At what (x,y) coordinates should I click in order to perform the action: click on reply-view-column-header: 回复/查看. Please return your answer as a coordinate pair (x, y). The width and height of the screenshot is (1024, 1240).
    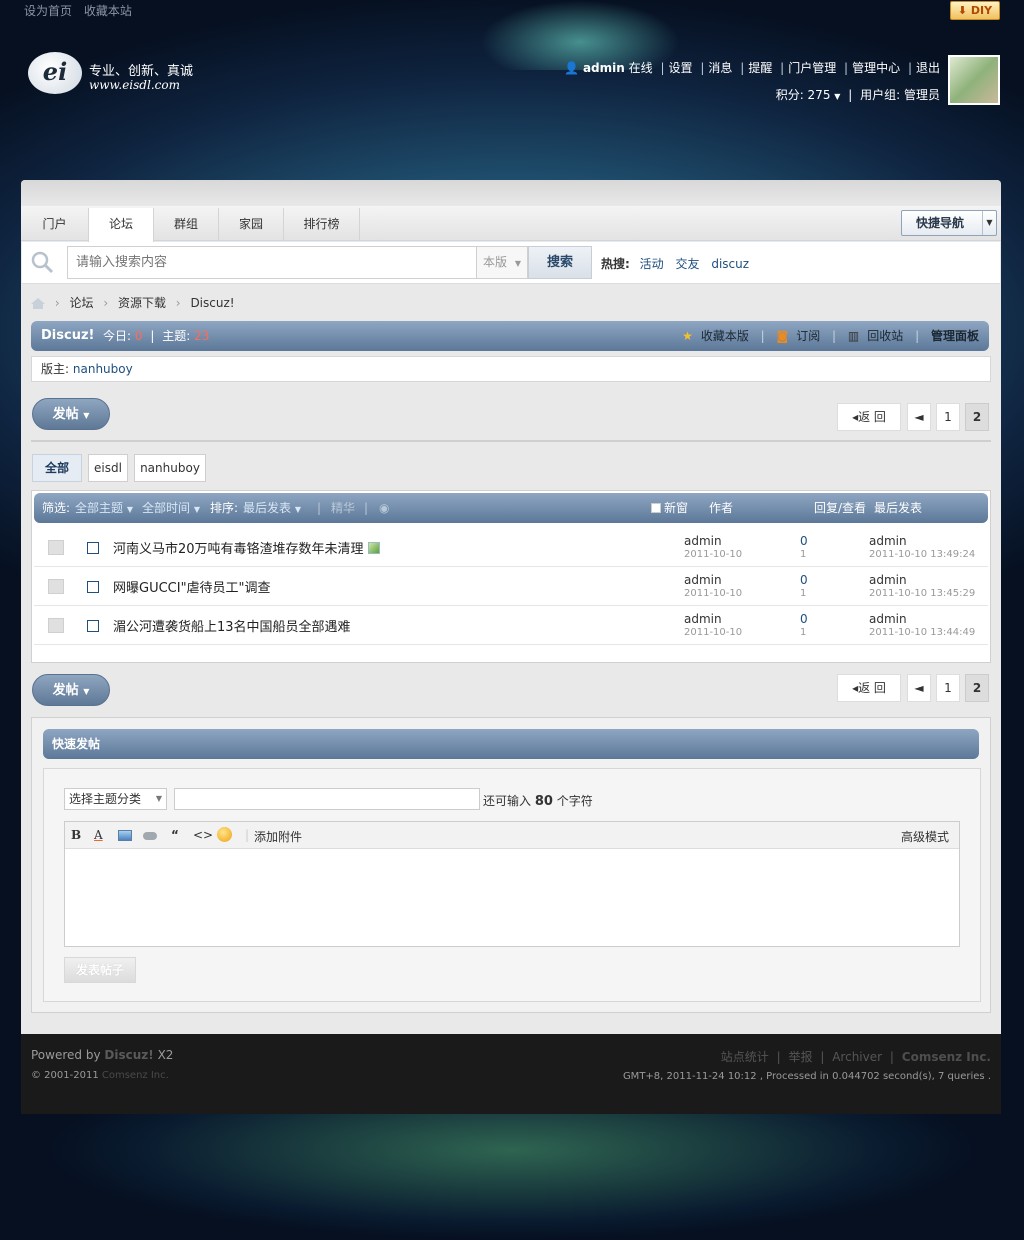
    Looking at the image, I should click on (840, 508).